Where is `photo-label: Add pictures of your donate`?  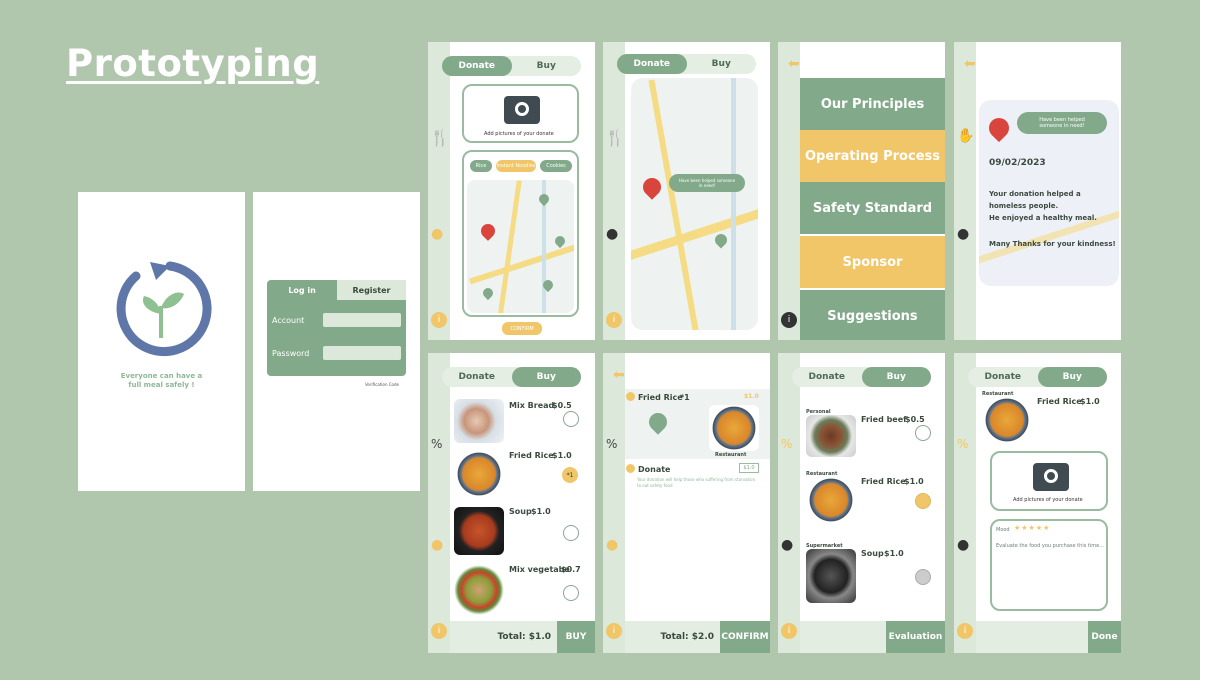
photo-label: Add pictures of your donate is located at coordinates (1048, 500).